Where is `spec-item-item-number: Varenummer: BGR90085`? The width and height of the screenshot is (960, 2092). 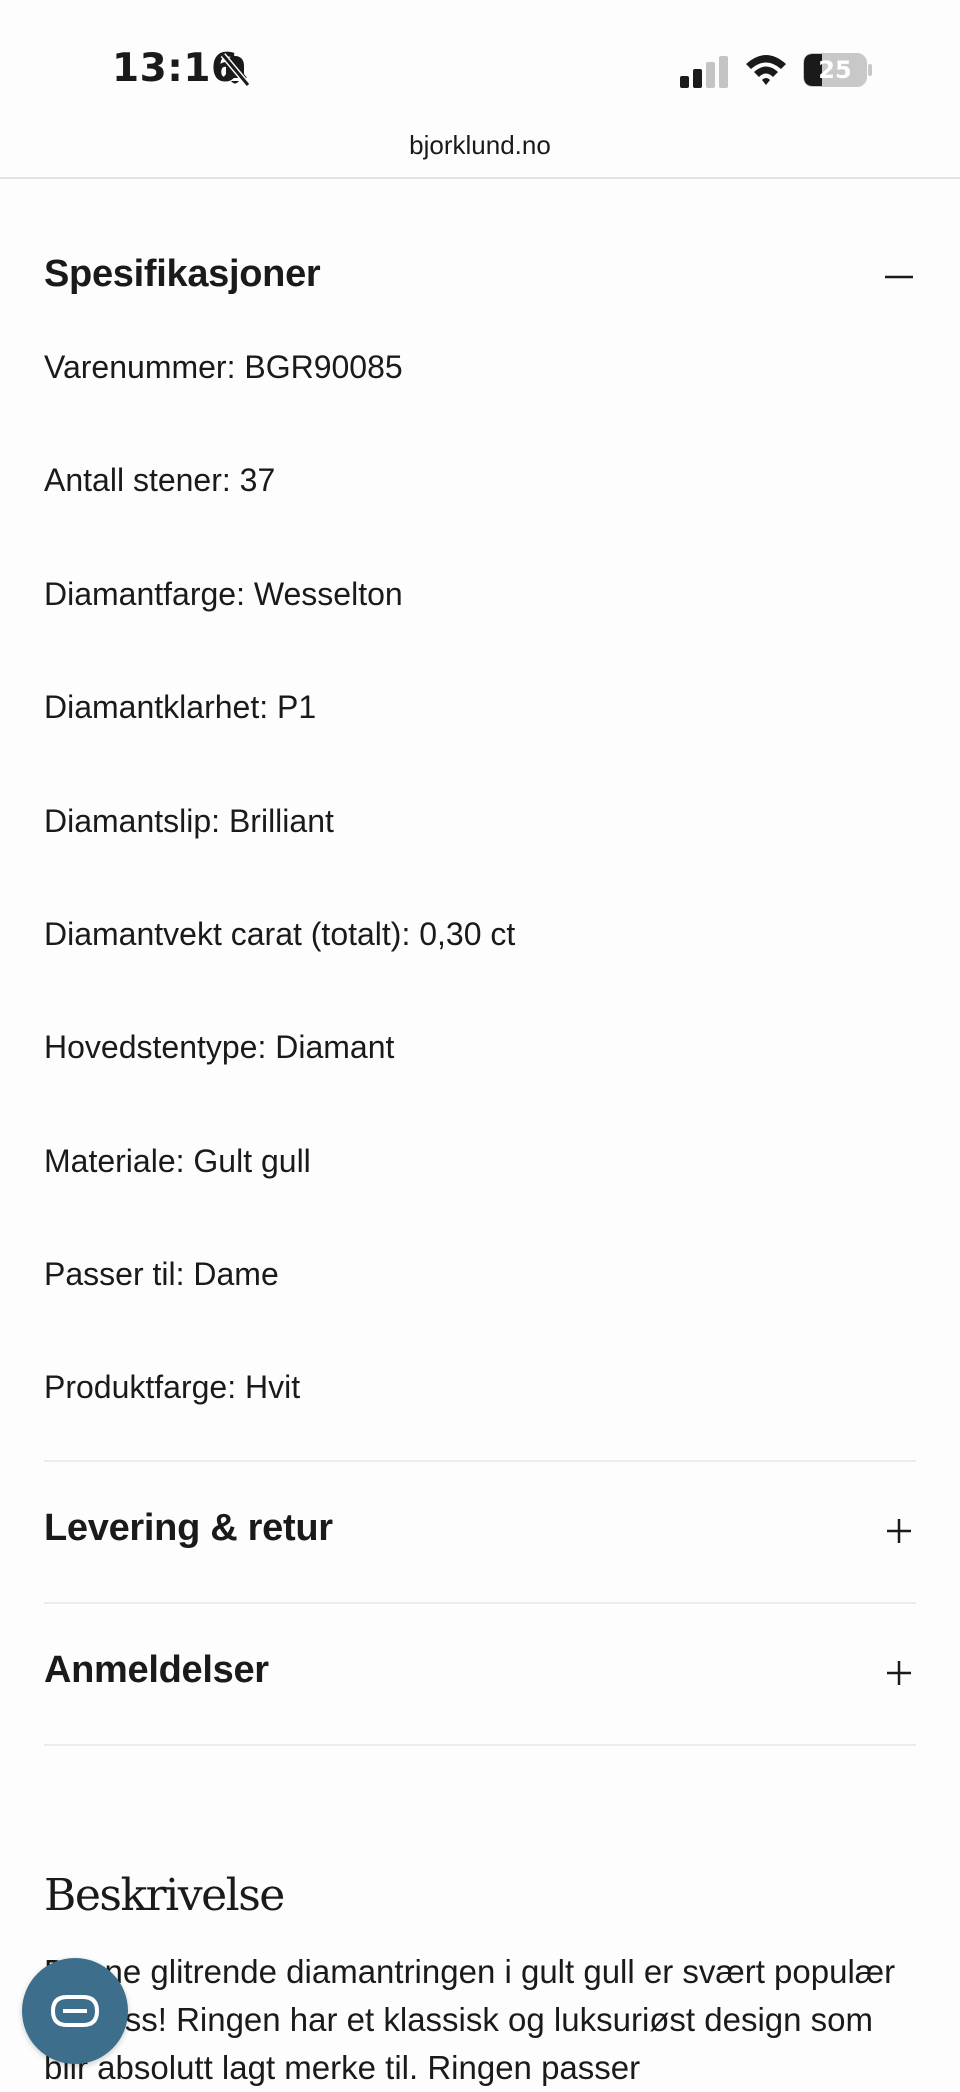
spec-item-item-number: Varenummer: BGR90085 is located at coordinates (223, 367).